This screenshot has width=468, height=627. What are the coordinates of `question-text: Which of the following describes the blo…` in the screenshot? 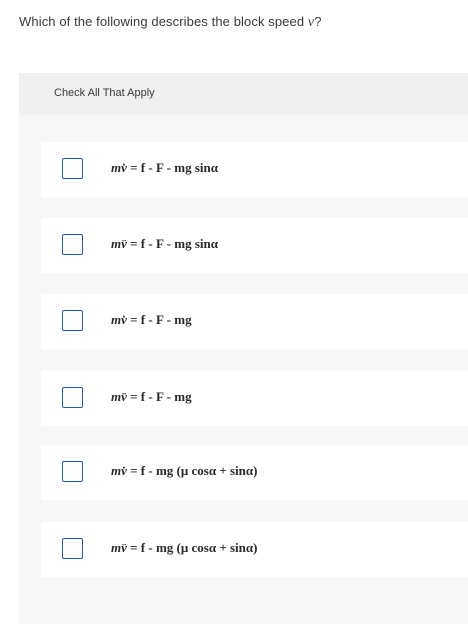 It's located at (170, 22).